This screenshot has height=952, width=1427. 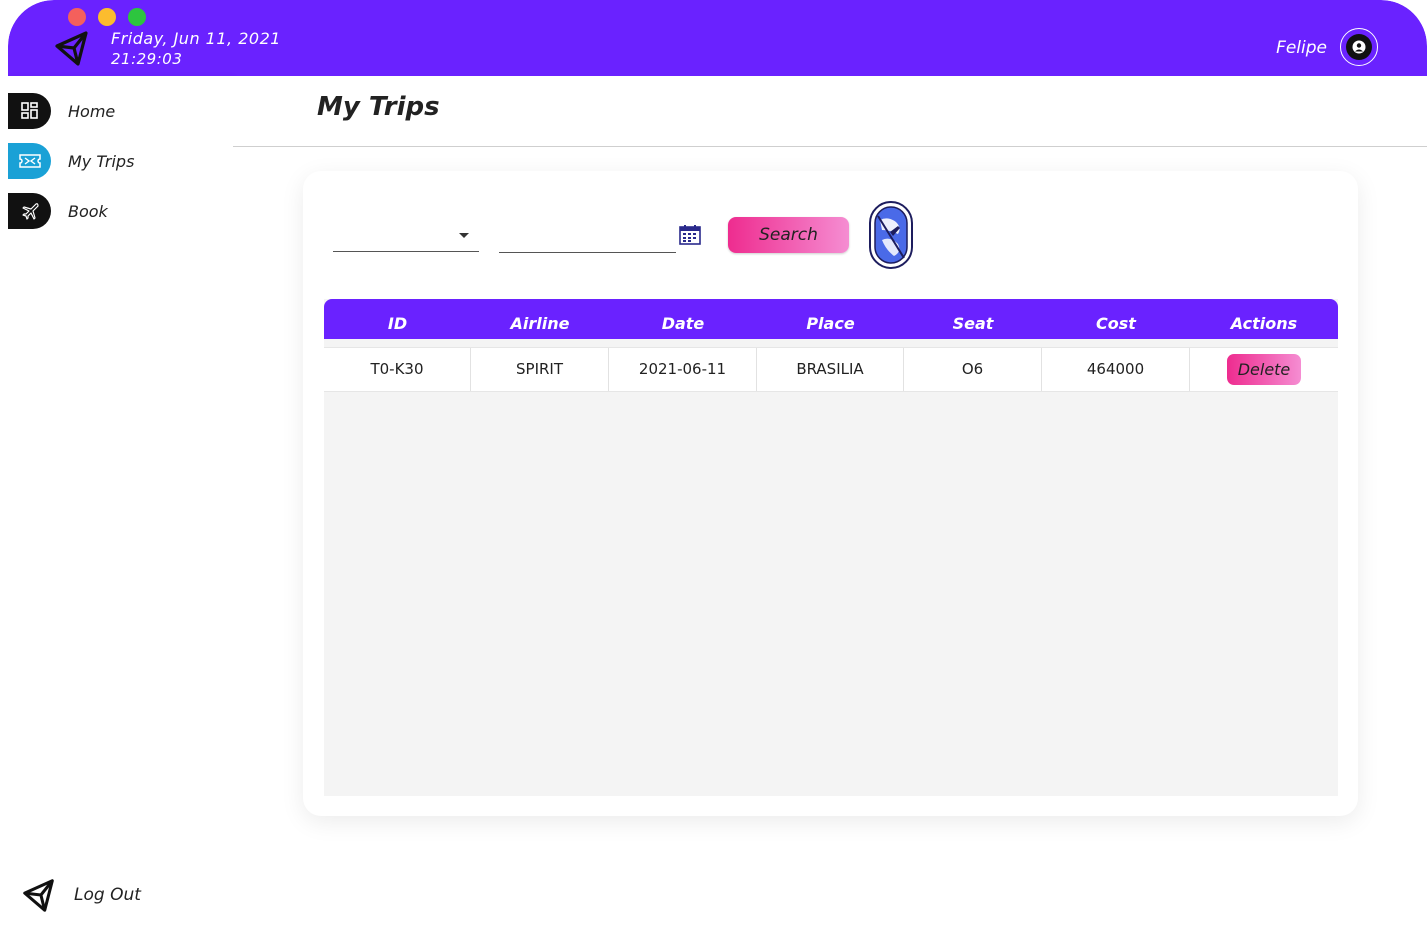 I want to click on sidebar-item-my-trips: My Trips, so click(x=71, y=161).